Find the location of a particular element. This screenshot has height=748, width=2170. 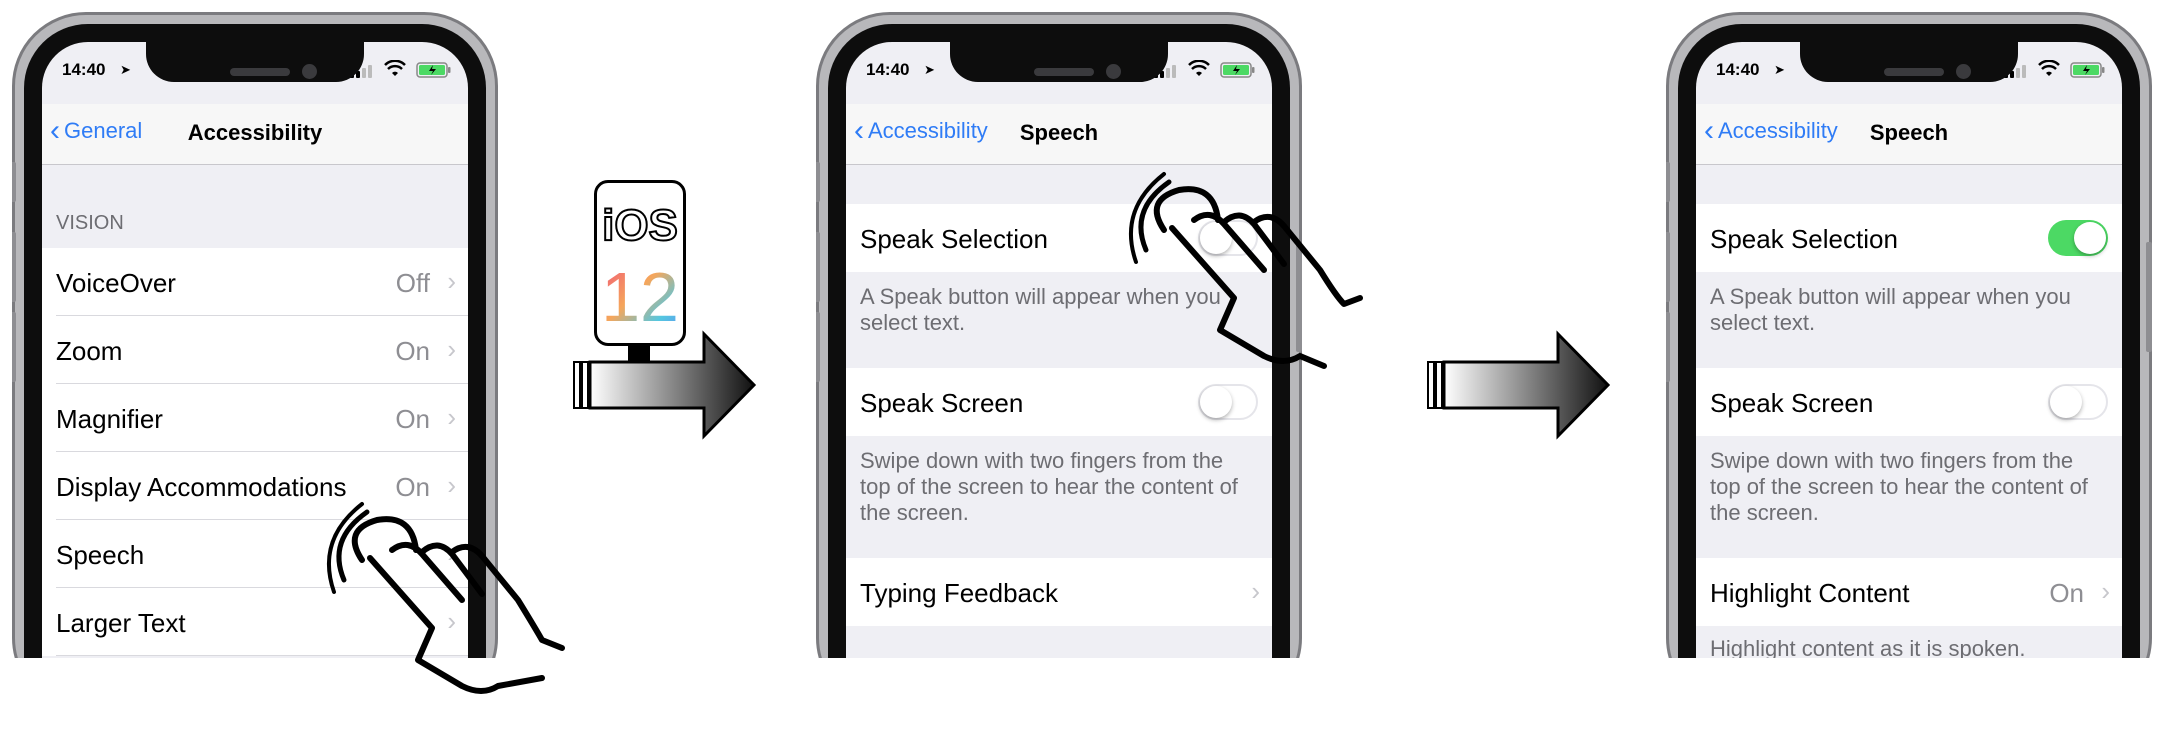

row-label: Typing Feedback is located at coordinates (959, 593).